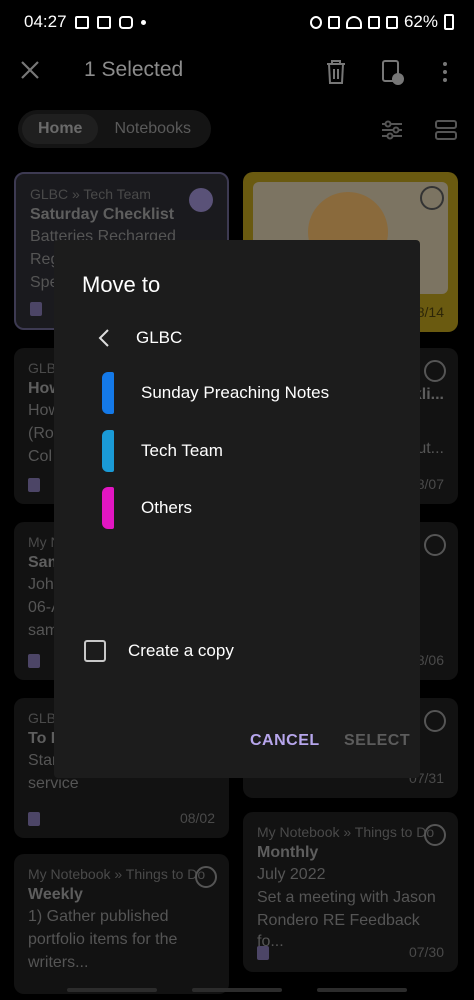 The height and width of the screenshot is (1000, 474). What do you see at coordinates (373, 22) in the screenshot?
I see `wifi-call-icon` at bounding box center [373, 22].